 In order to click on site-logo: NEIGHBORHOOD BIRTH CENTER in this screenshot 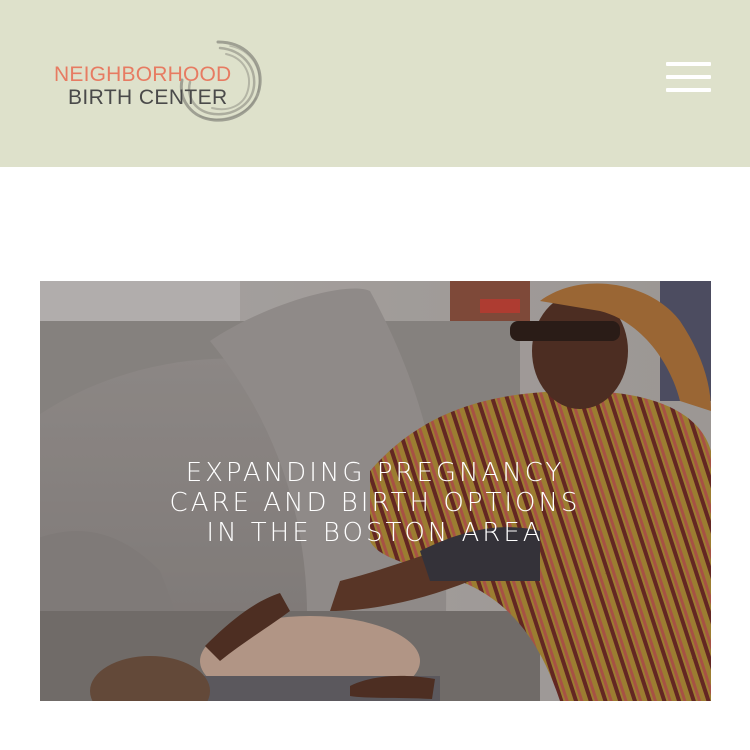, I will do `click(159, 81)`.